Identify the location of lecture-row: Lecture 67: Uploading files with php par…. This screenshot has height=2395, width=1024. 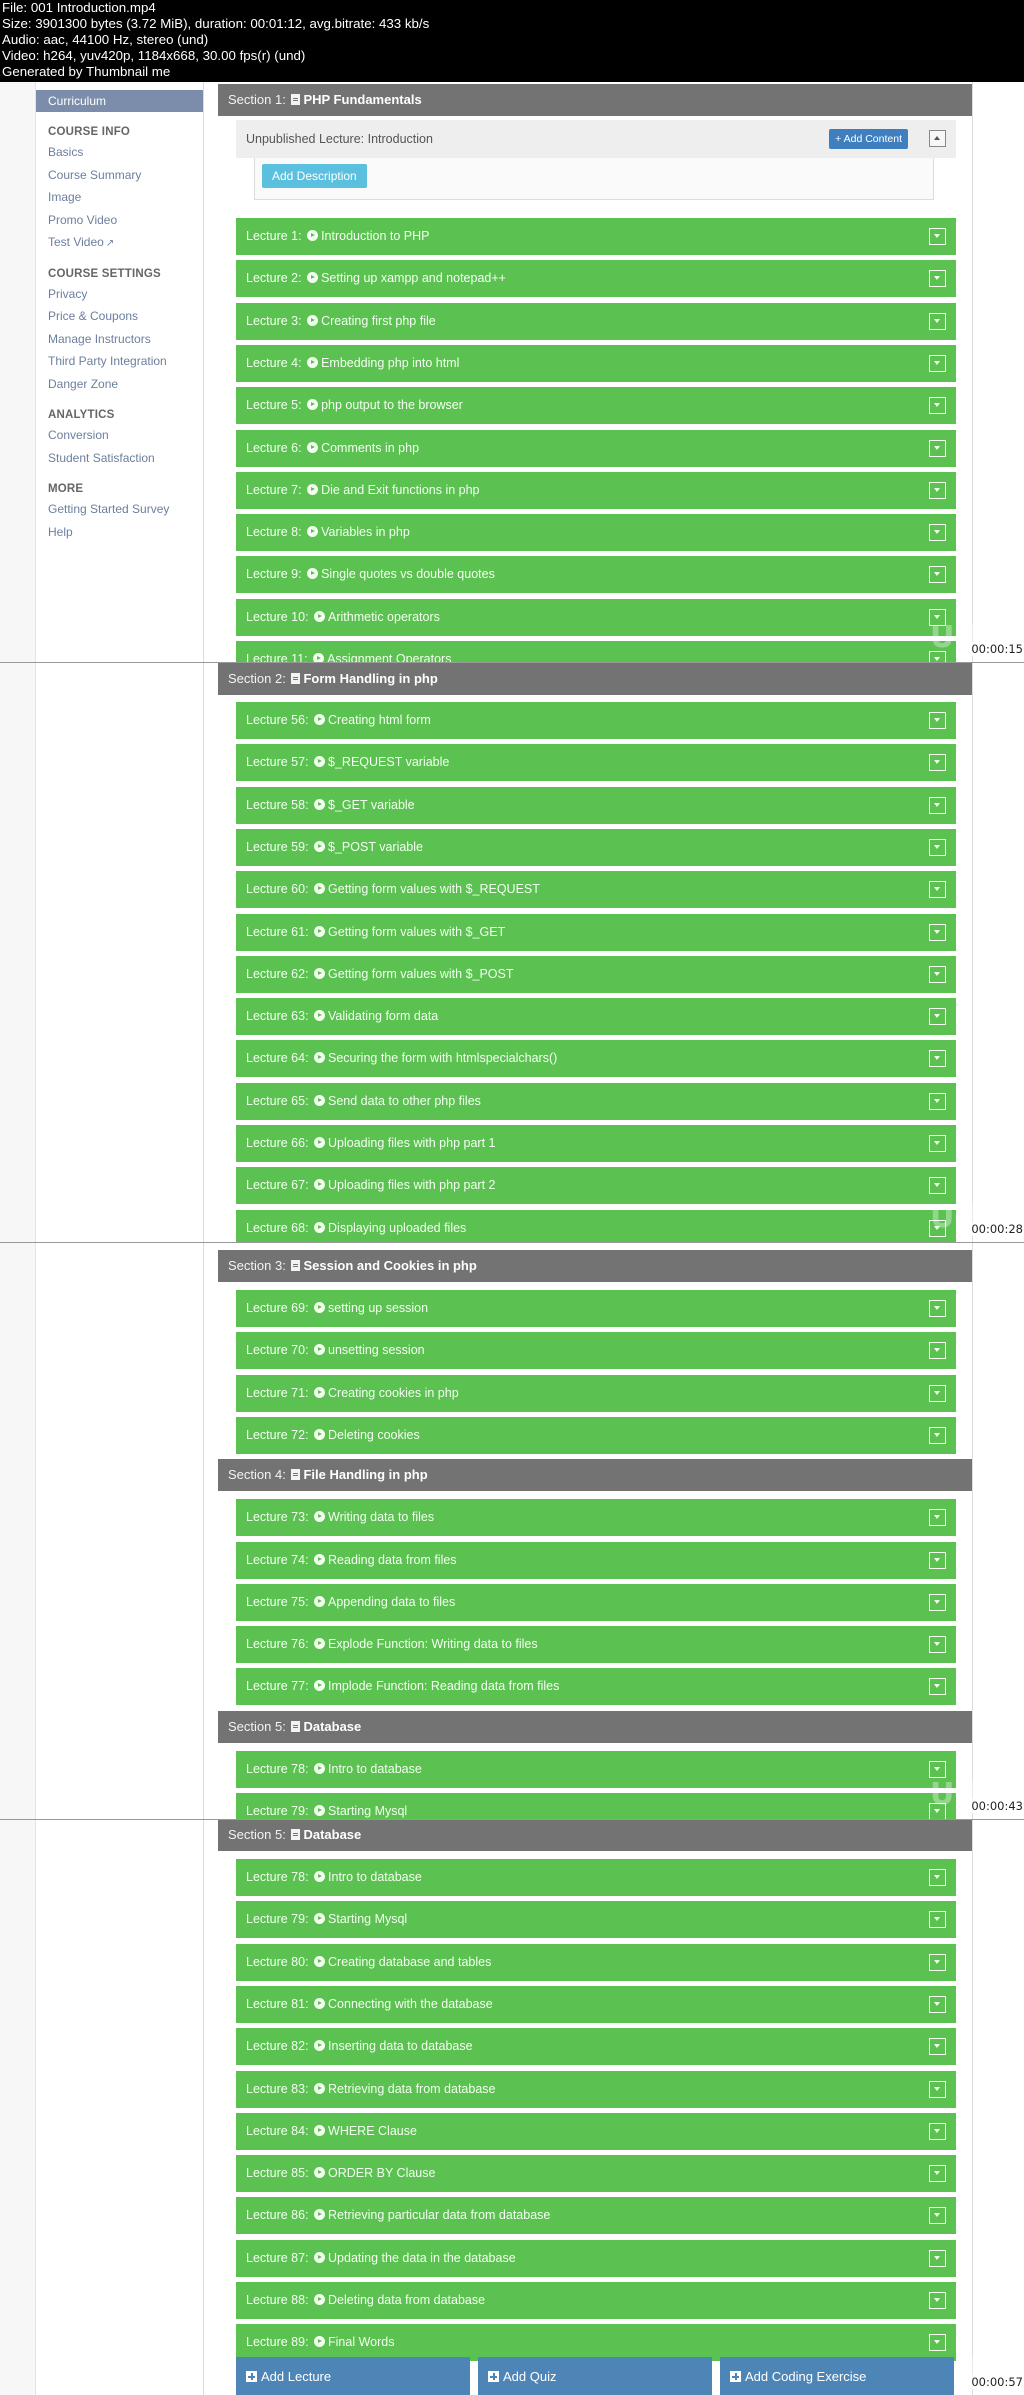
(596, 1186).